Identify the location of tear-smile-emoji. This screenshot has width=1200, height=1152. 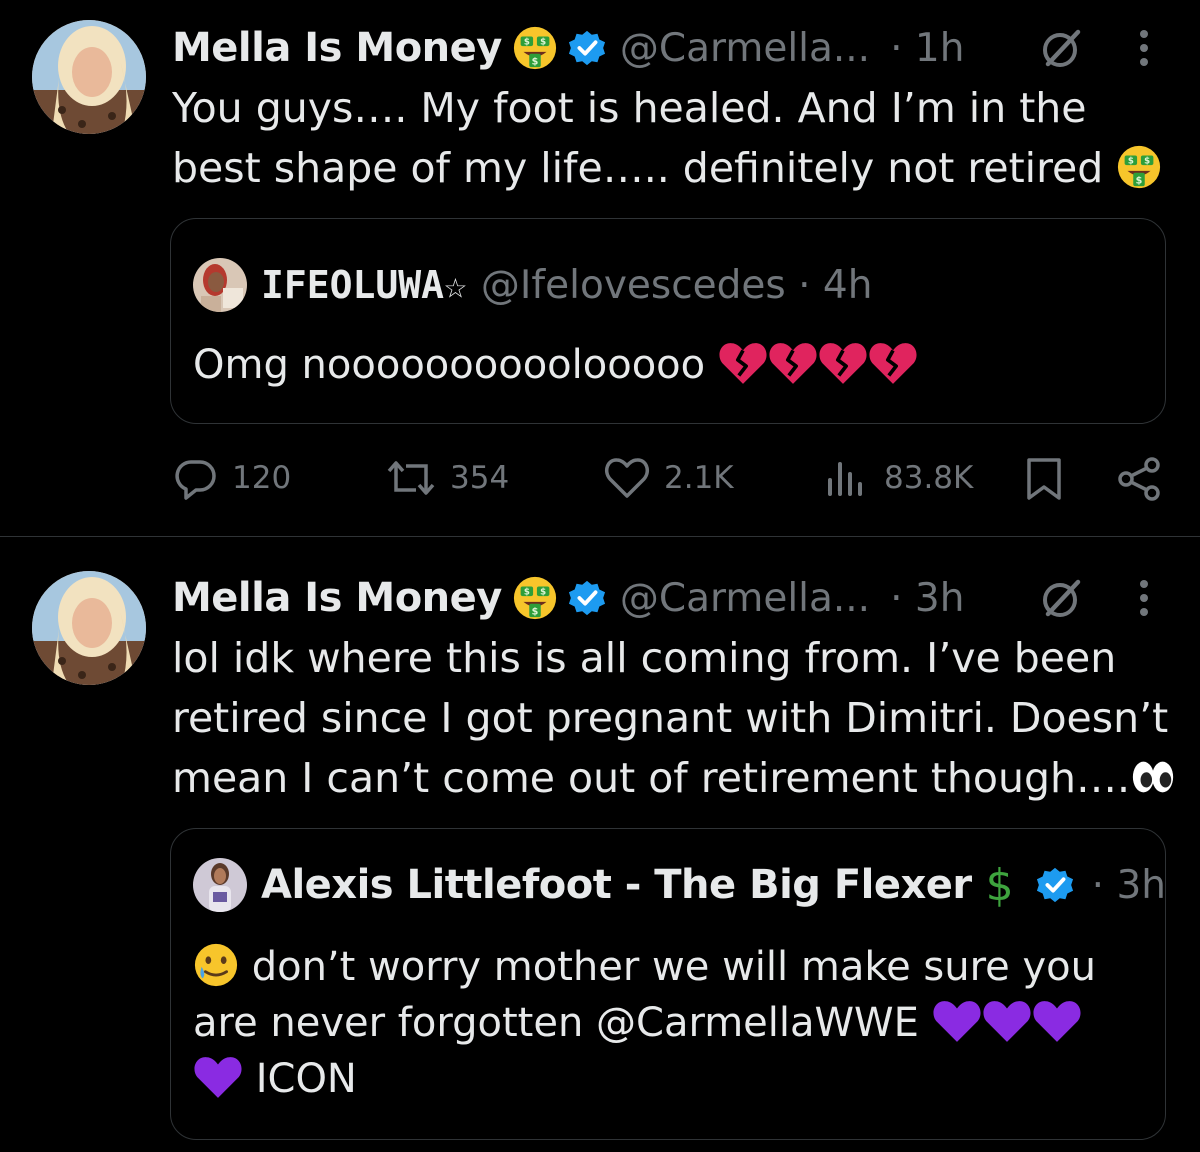
(216, 965).